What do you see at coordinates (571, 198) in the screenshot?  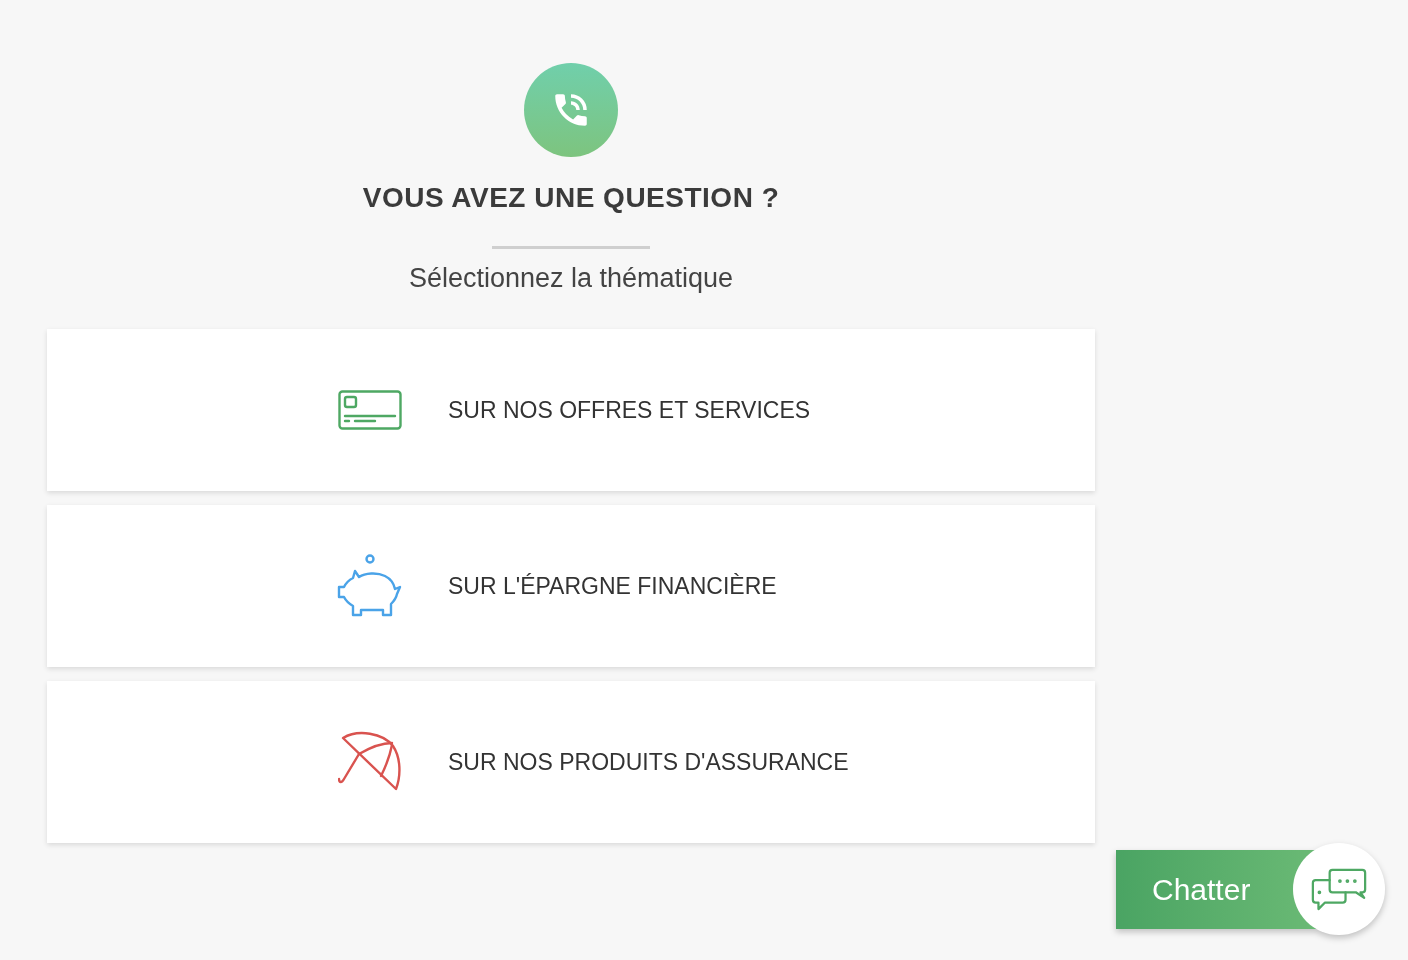 I see `page-title: VOUS AVEZ UNE QUESTION ?` at bounding box center [571, 198].